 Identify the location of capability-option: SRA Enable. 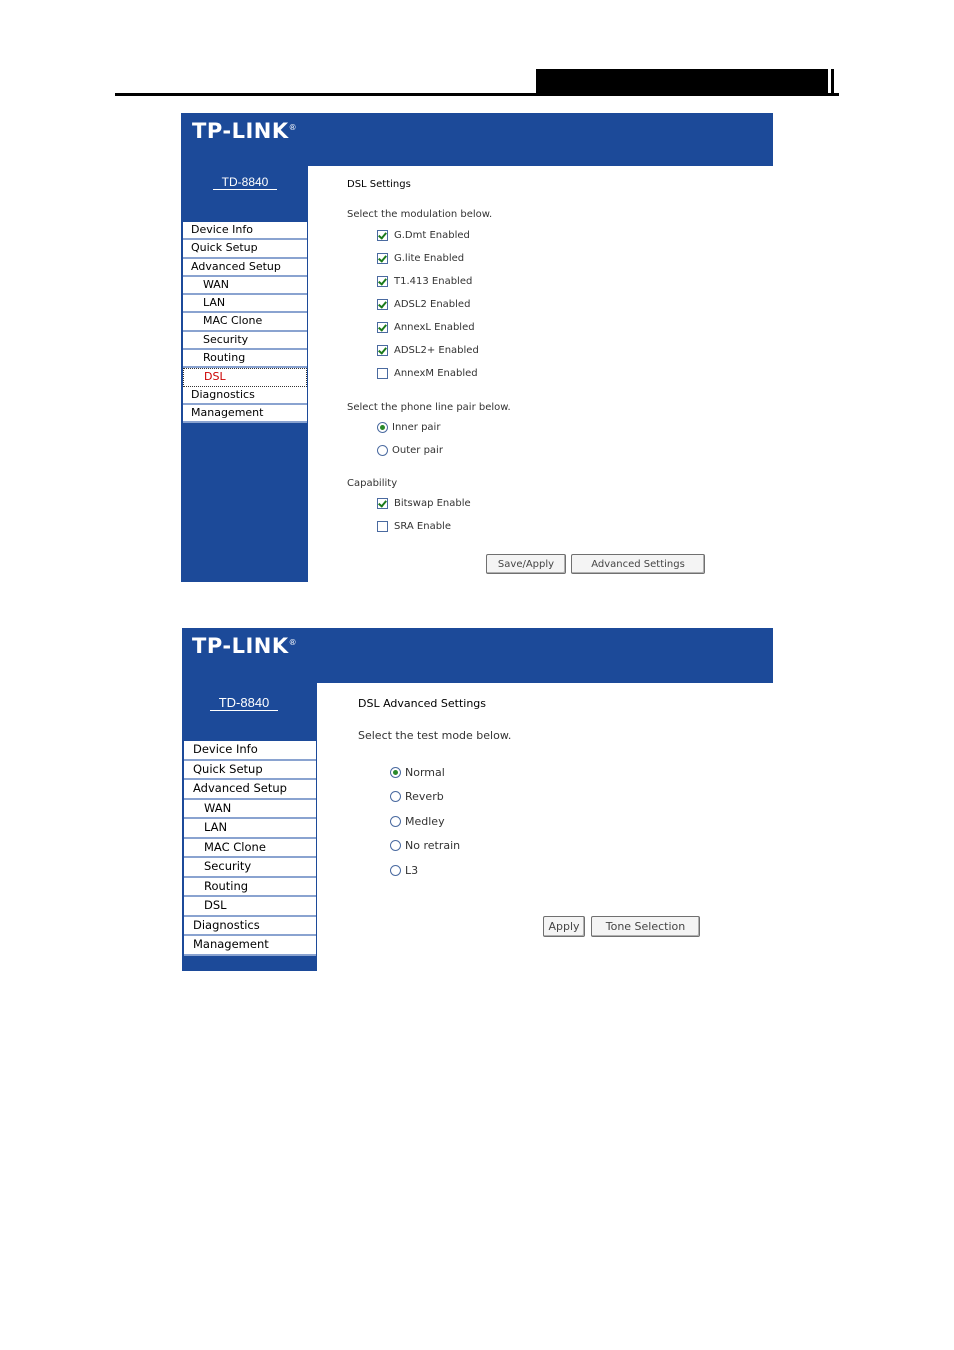
(414, 526).